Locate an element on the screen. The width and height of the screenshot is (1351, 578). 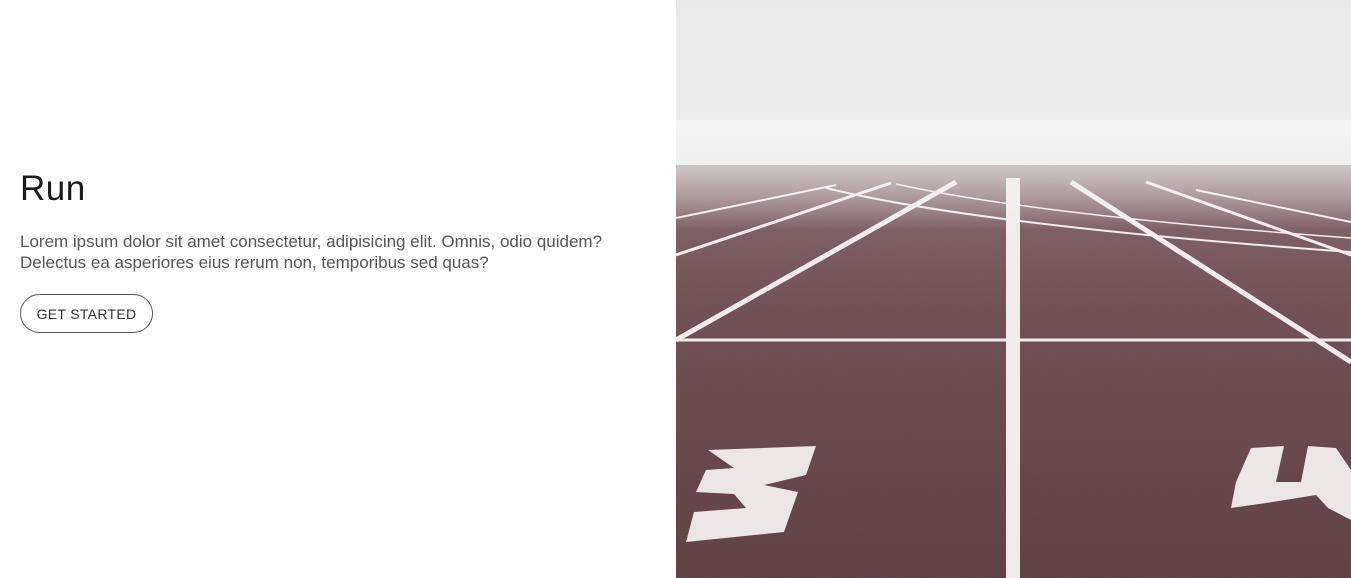
horizon-haze is located at coordinates (1013, 175).